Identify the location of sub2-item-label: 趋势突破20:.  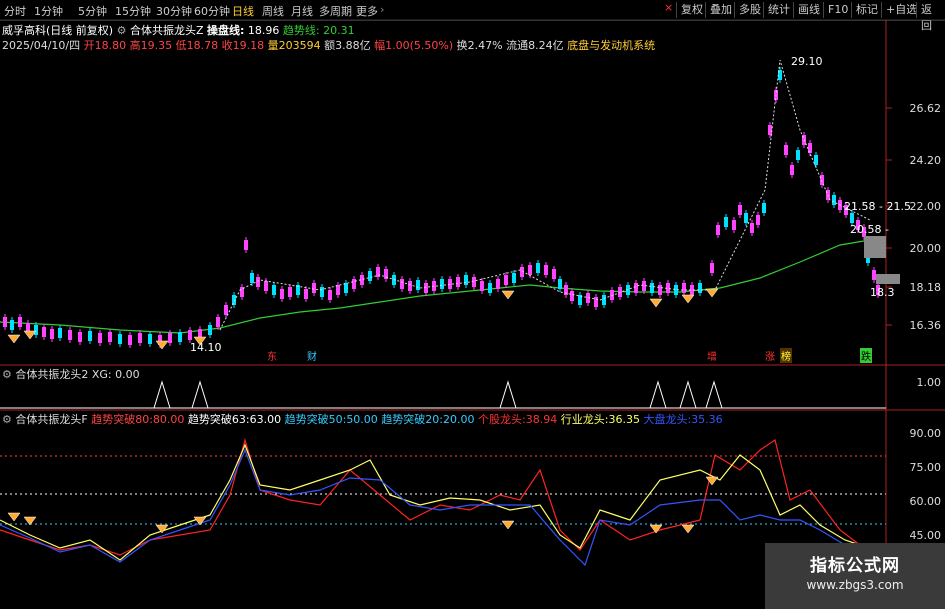
(412, 419).